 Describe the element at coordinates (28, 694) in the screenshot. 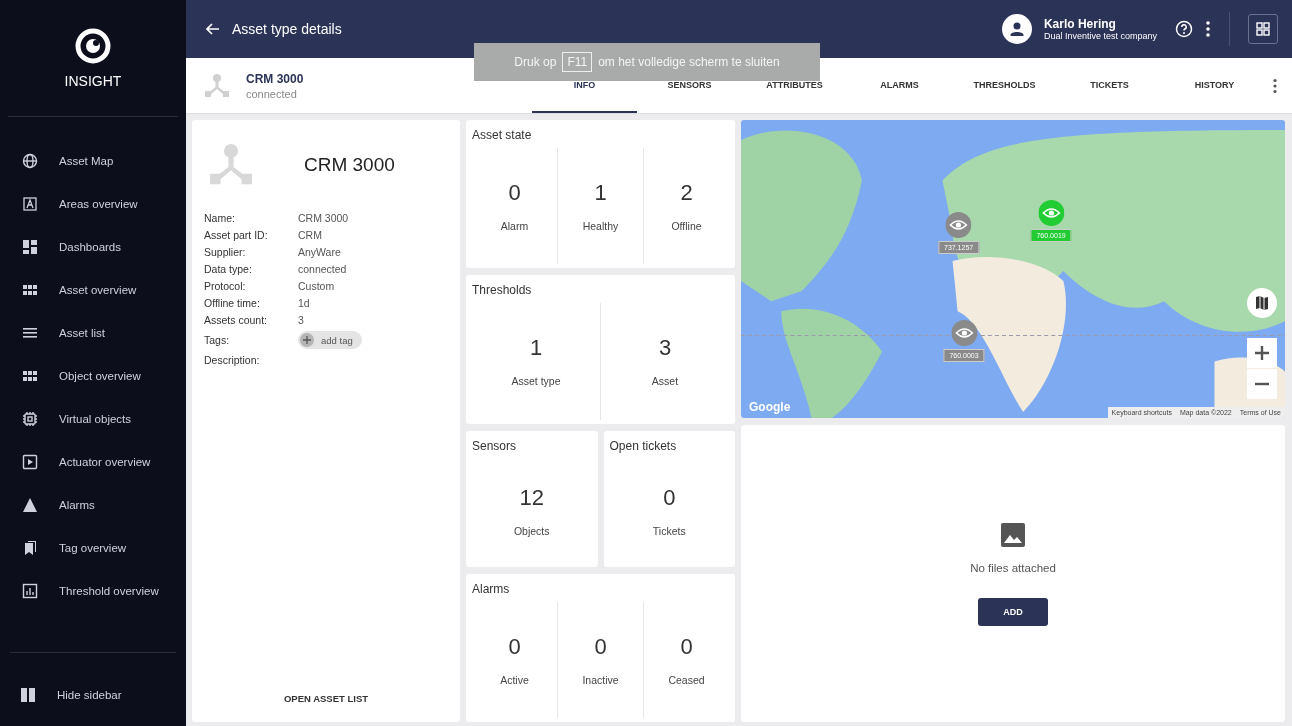

I see `sidebar-panel-icon` at that location.